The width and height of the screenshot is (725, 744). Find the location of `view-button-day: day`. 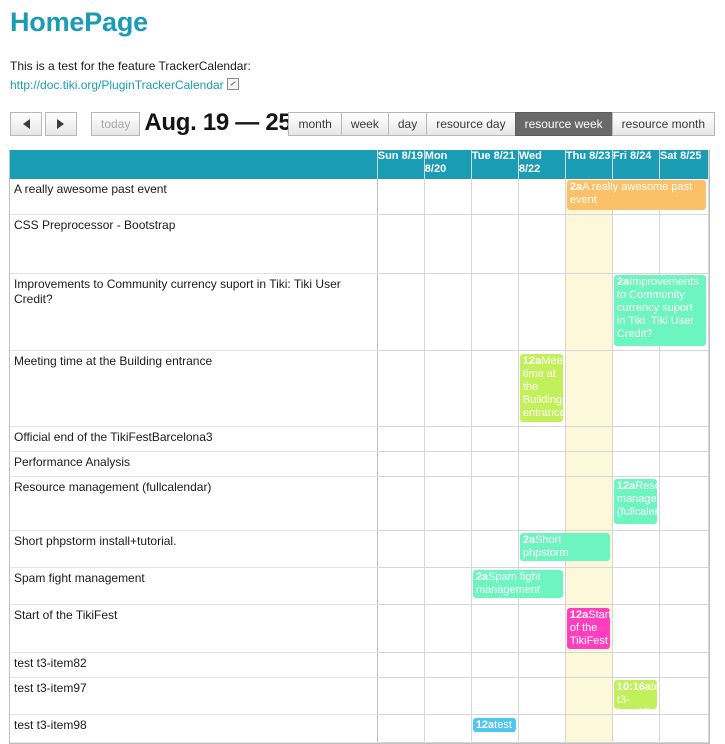

view-button-day: day is located at coordinates (407, 124).